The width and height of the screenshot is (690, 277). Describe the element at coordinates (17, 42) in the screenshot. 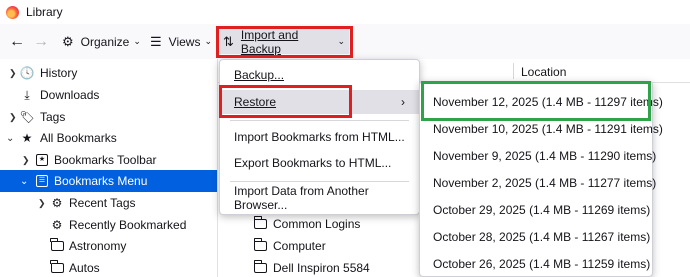

I see `back-arrow-icon: ←` at that location.